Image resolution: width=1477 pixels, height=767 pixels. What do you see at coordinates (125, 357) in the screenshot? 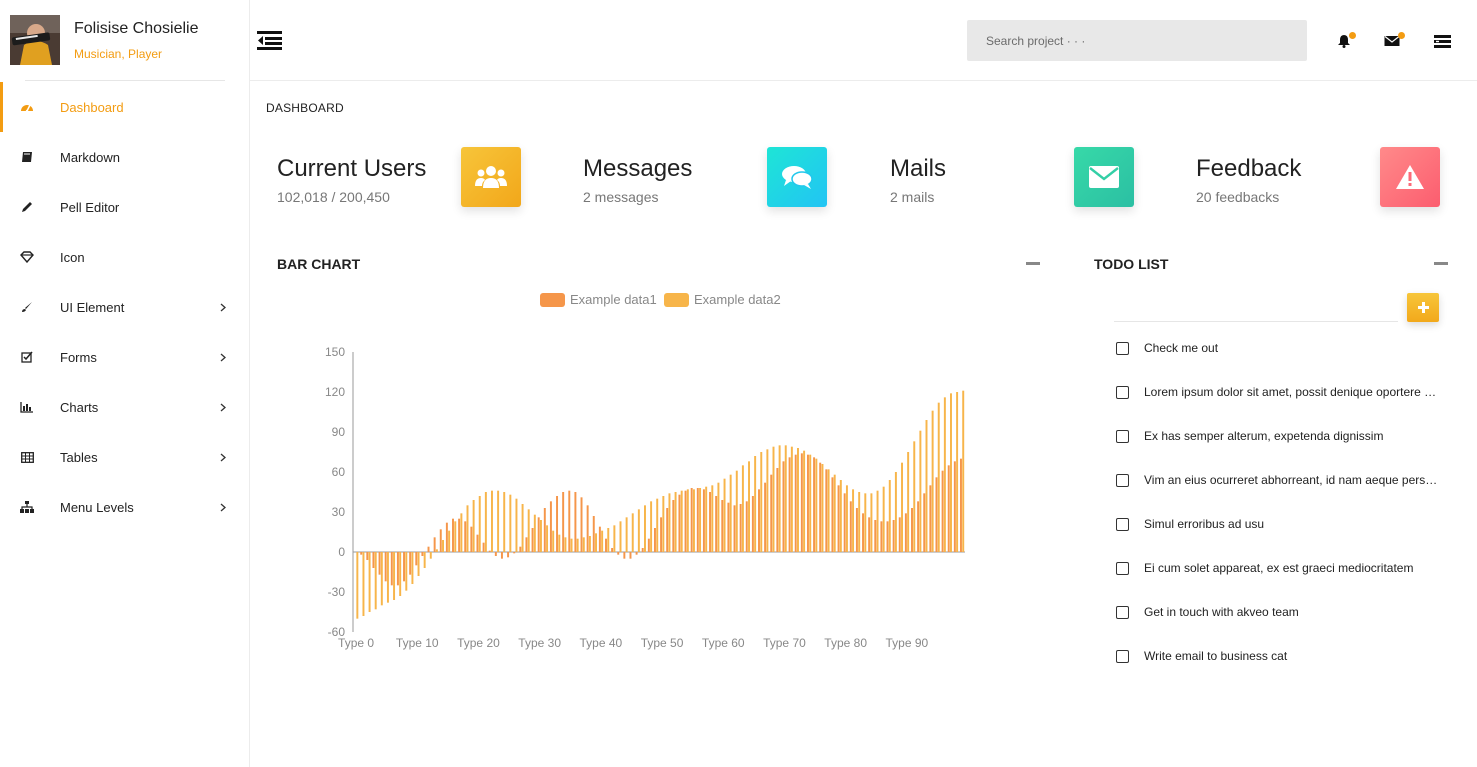
I see `sidebar-item-forms: Forms` at bounding box center [125, 357].